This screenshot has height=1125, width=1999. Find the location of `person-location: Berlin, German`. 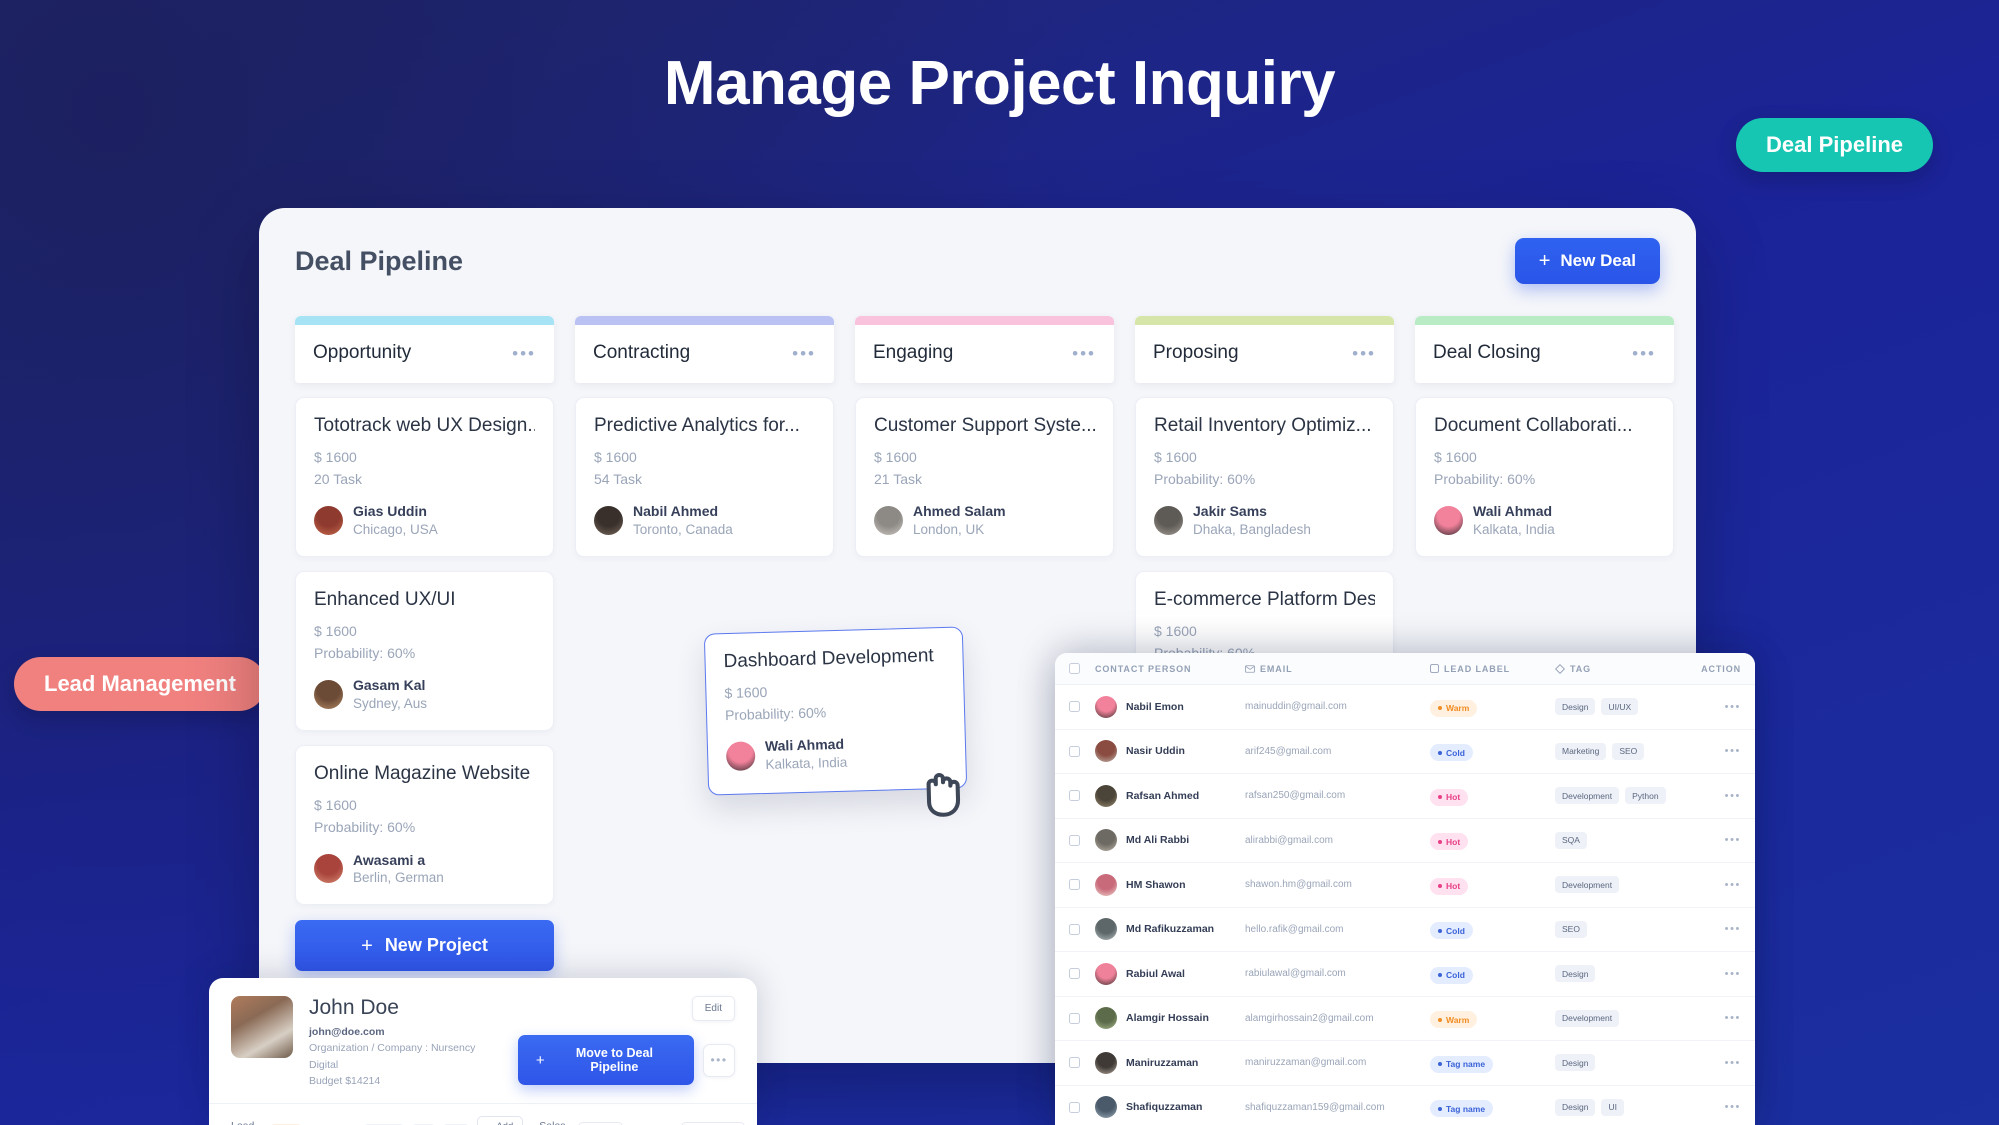

person-location: Berlin, German is located at coordinates (398, 877).